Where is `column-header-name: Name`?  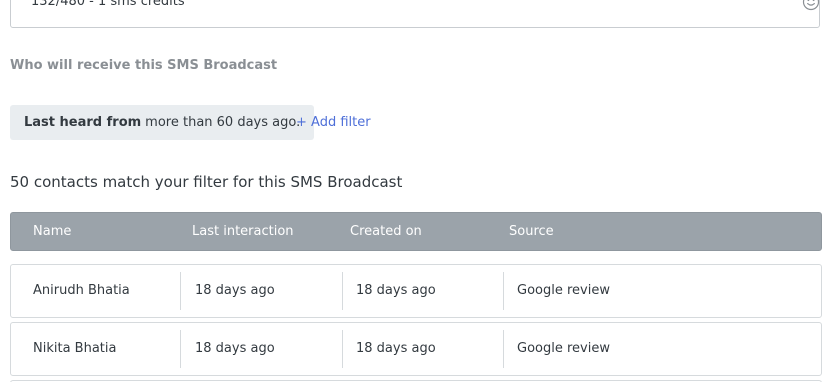
column-header-name: Name is located at coordinates (52, 231).